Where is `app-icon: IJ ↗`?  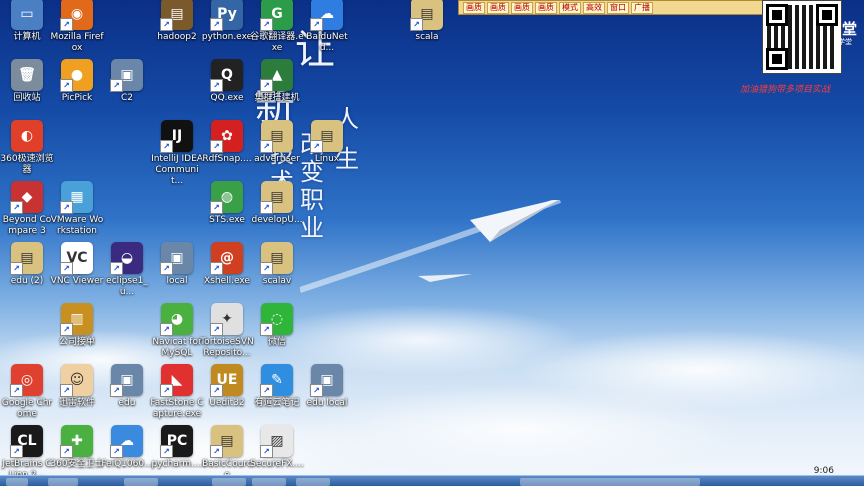 app-icon: IJ ↗ is located at coordinates (176, 136).